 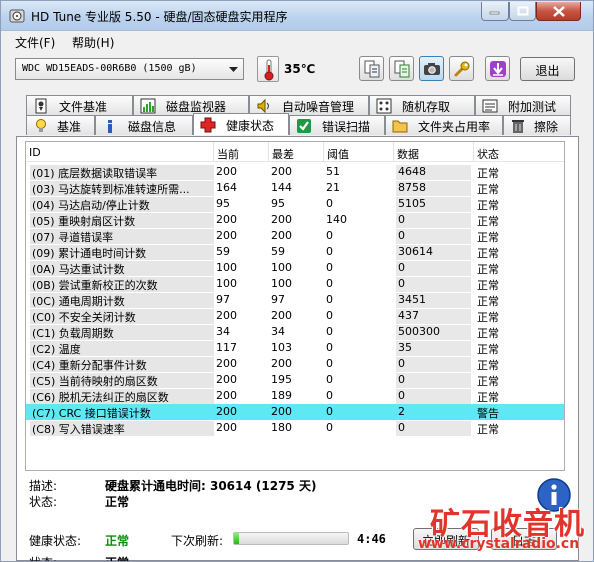 What do you see at coordinates (434, 152) in the screenshot?
I see `column-header-data: 数据` at bounding box center [434, 152].